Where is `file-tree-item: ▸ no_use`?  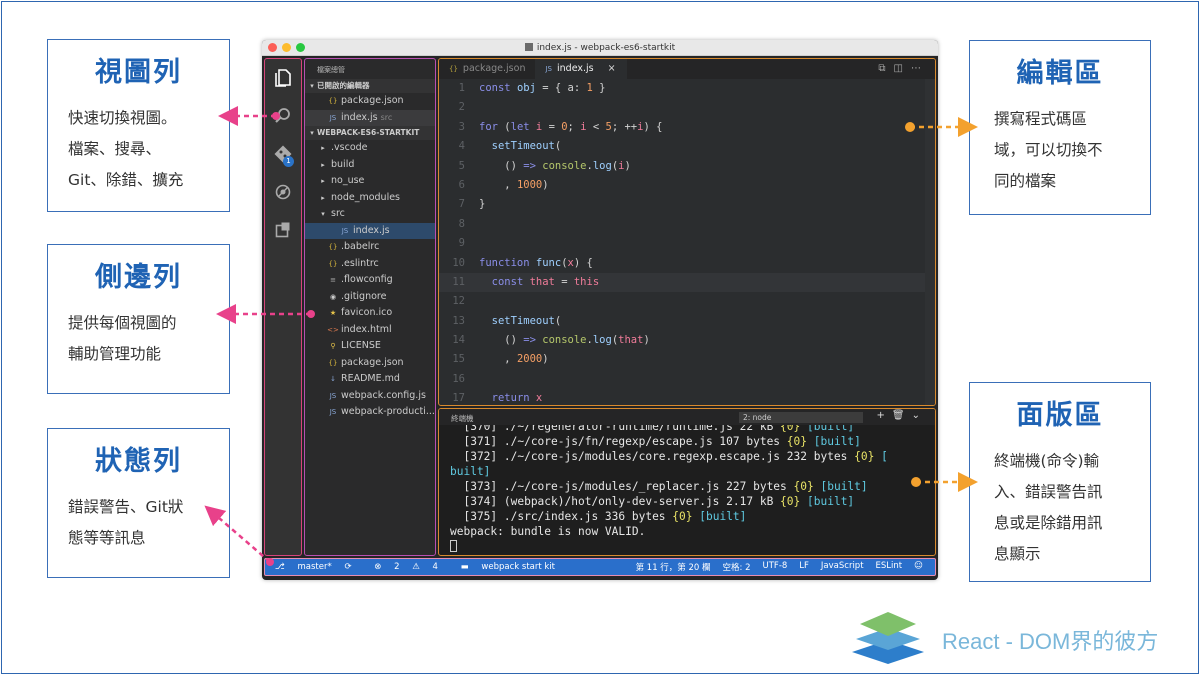 file-tree-item: ▸ no_use is located at coordinates (370, 181).